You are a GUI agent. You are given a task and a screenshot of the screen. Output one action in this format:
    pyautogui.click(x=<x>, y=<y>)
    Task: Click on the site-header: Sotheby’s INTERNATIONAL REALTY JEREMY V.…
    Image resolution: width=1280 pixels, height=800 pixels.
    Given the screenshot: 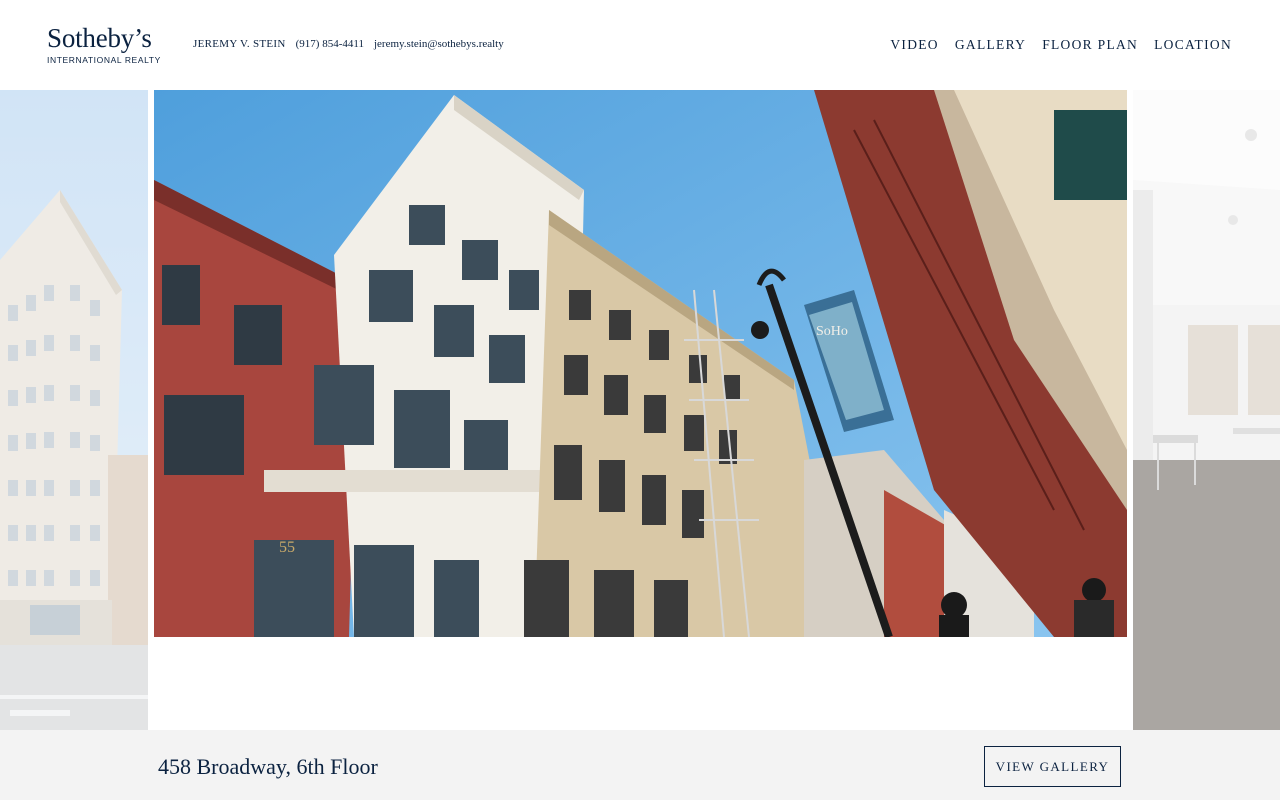 What is the action you would take?
    pyautogui.click(x=640, y=45)
    